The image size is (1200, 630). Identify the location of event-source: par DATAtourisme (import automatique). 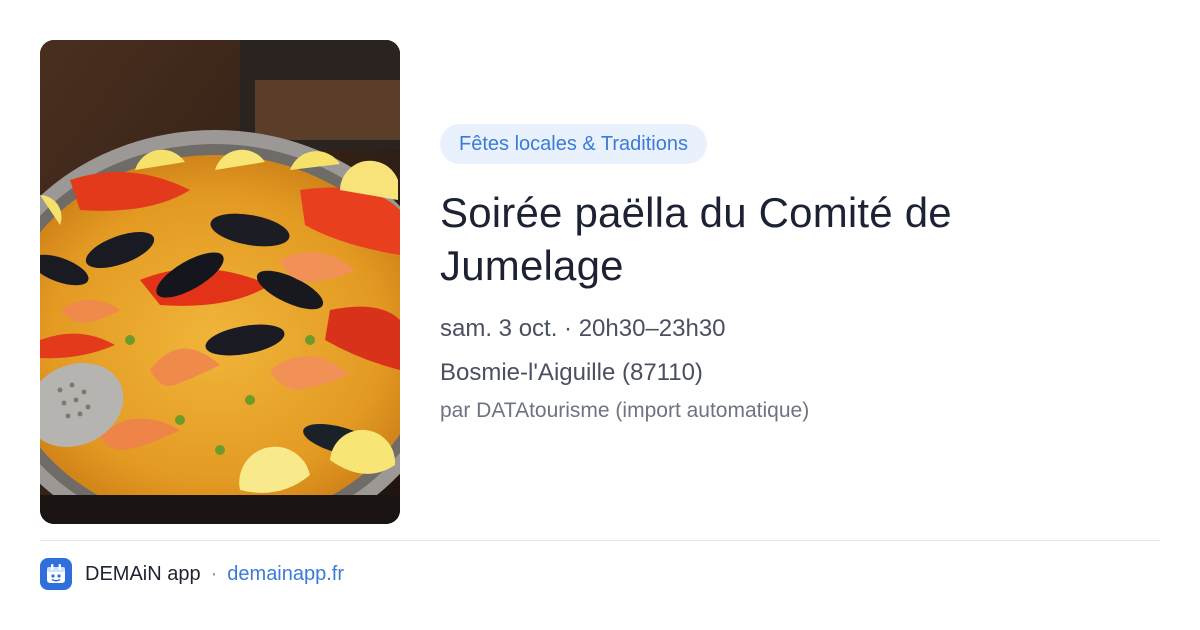
(625, 410).